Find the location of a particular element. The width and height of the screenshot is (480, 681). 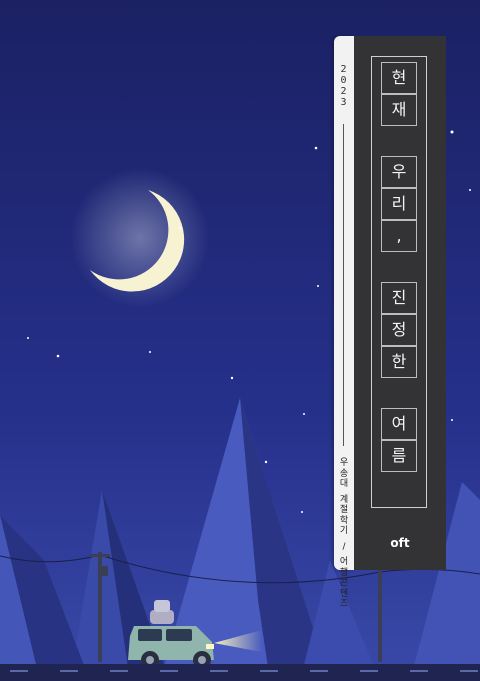

year-label: 2 0 2 3 is located at coordinates (344, 86).